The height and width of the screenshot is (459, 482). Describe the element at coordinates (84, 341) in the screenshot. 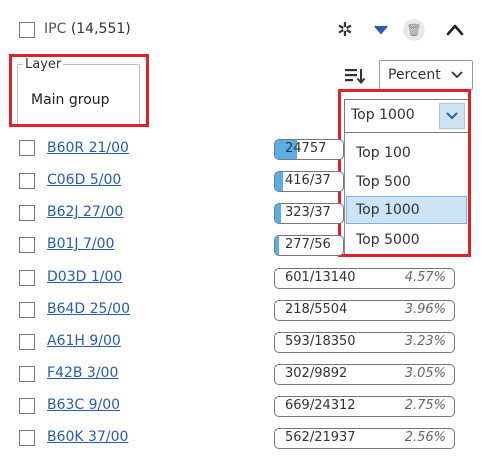

I see `ipc-code-link: A61H 9/00` at that location.